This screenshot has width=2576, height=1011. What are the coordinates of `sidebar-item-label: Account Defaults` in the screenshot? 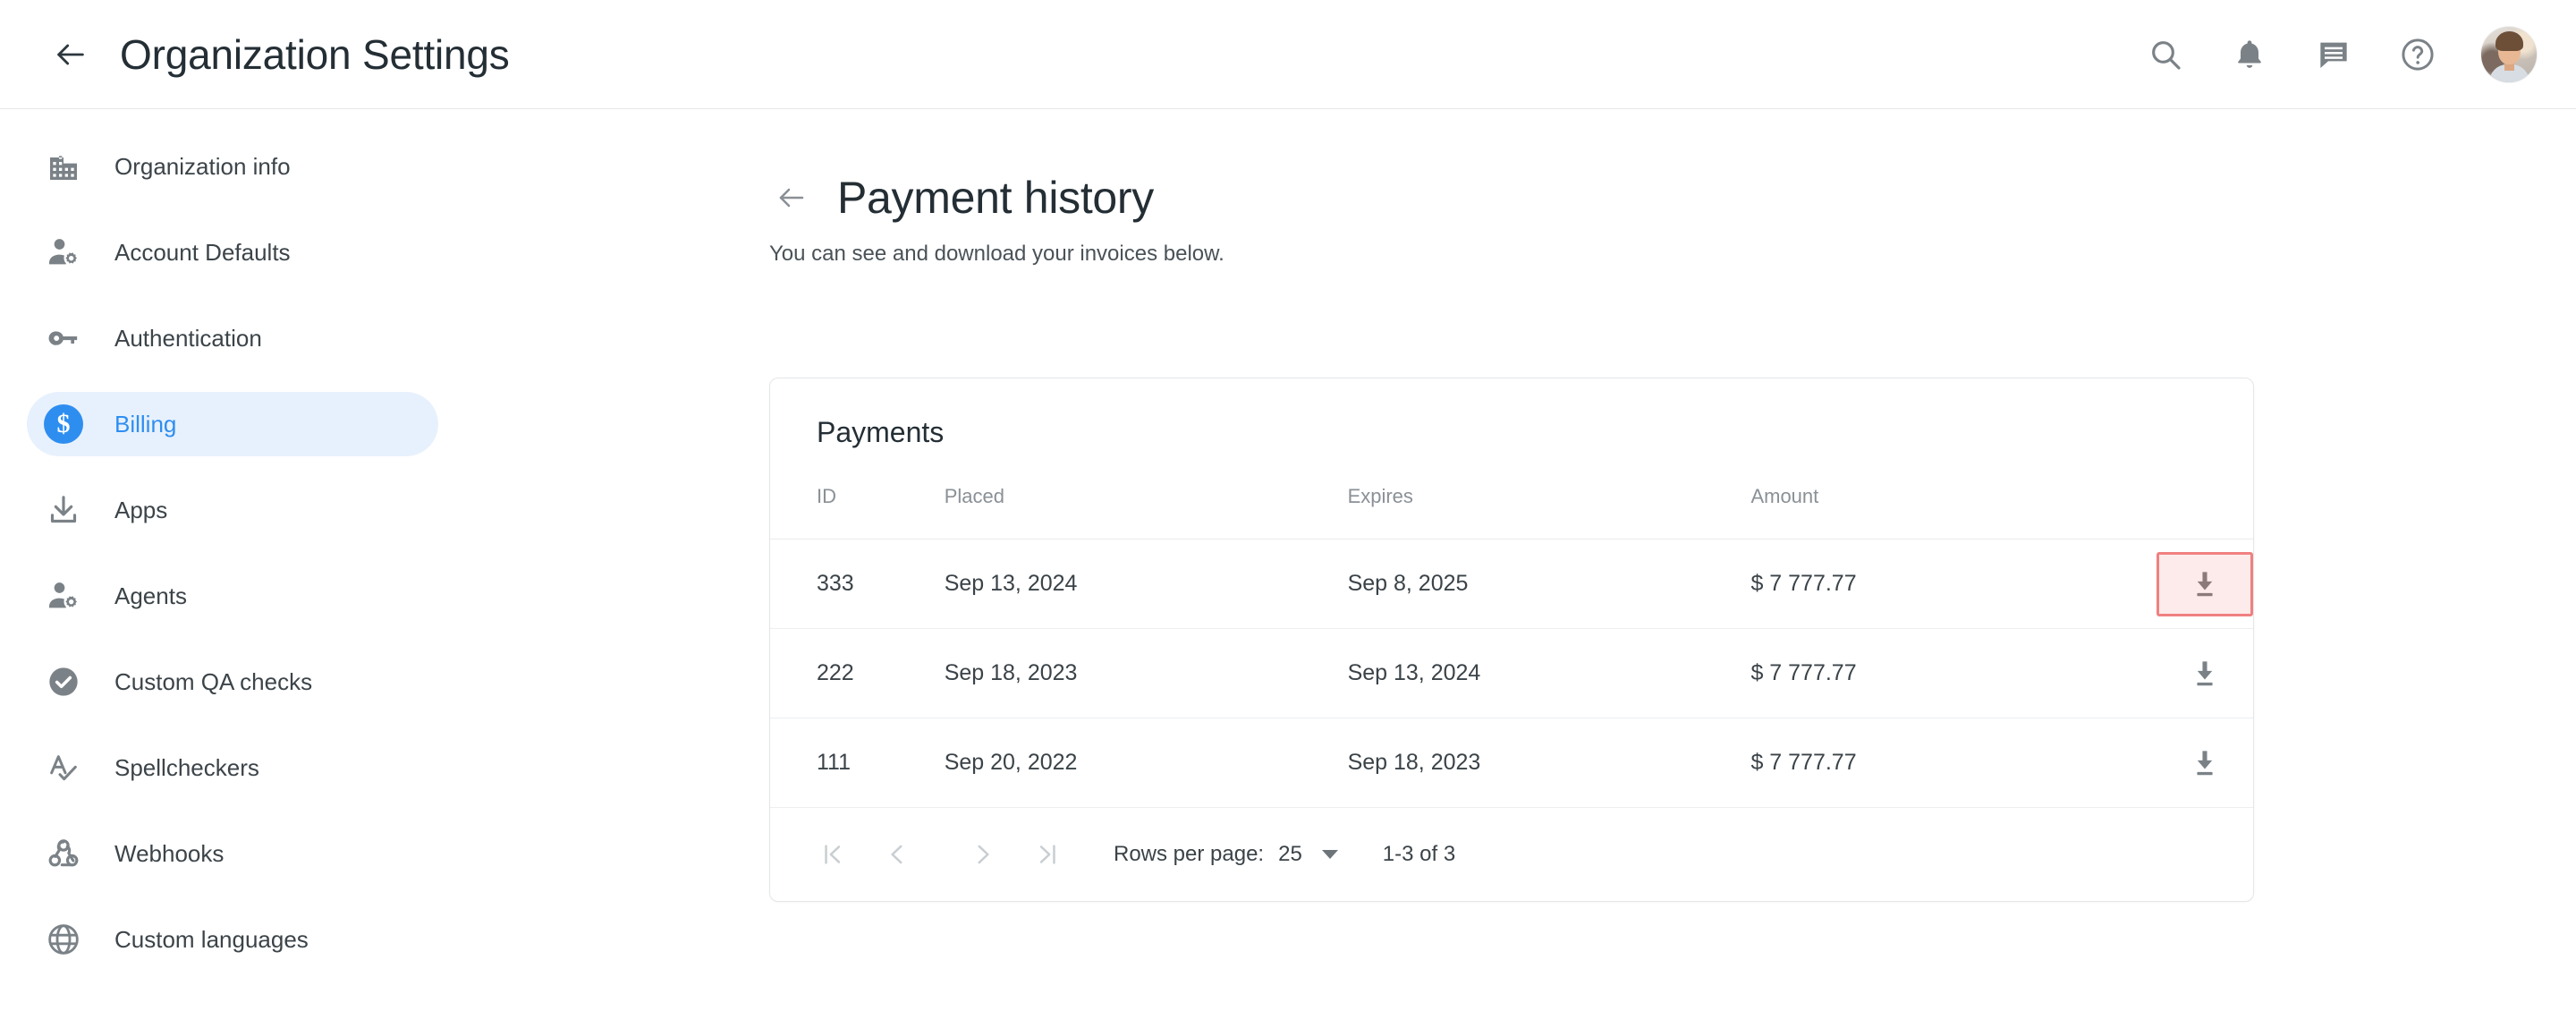 It's located at (202, 252).